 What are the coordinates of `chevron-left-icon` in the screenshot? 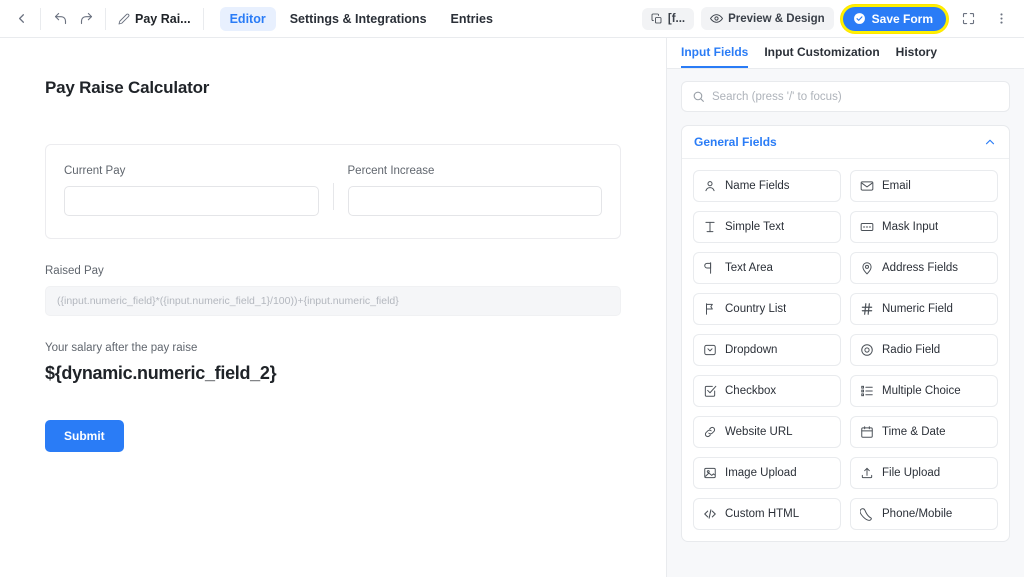 It's located at (21, 18).